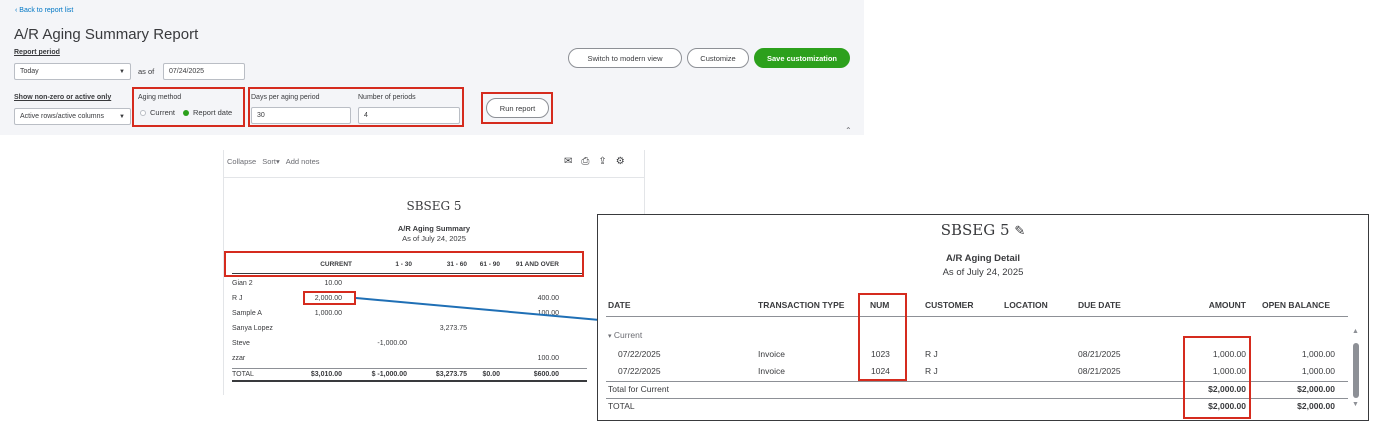 The height and width of the screenshot is (425, 1376). Describe the element at coordinates (801, 305) in the screenshot. I see `col-transaction-type: TRANSACTION TYPE` at that location.